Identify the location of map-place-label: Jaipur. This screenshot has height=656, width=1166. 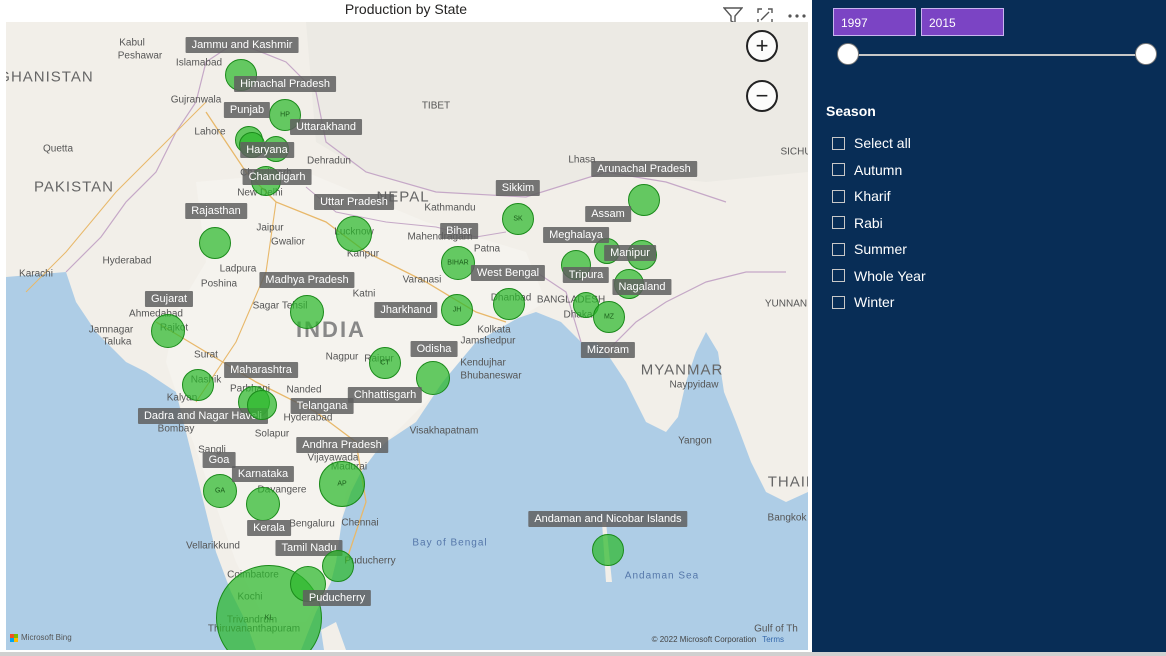
(270, 228).